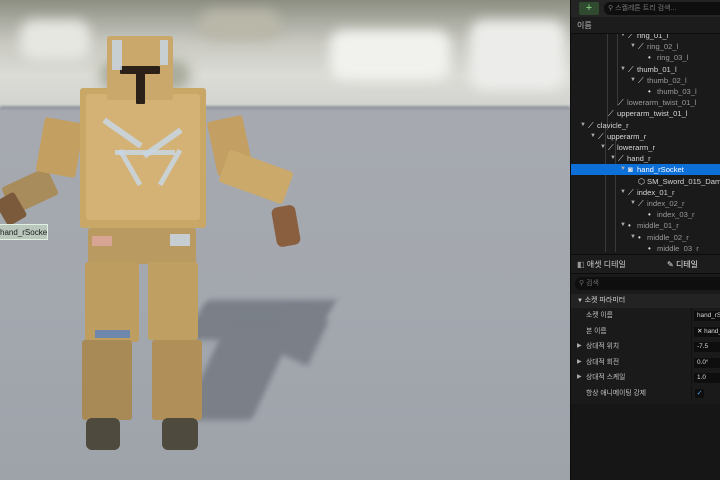 The height and width of the screenshot is (480, 720). What do you see at coordinates (703, 347) in the screenshot?
I see `property-value: -7.5` at bounding box center [703, 347].